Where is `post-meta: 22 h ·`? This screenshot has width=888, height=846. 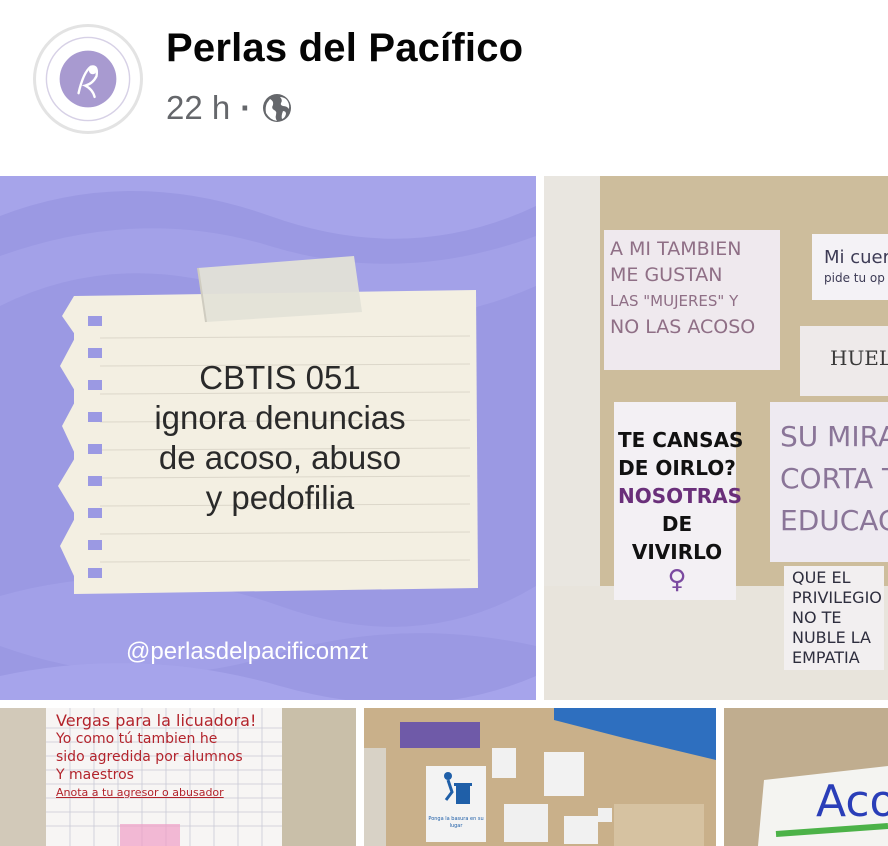 post-meta: 22 h · is located at coordinates (229, 108).